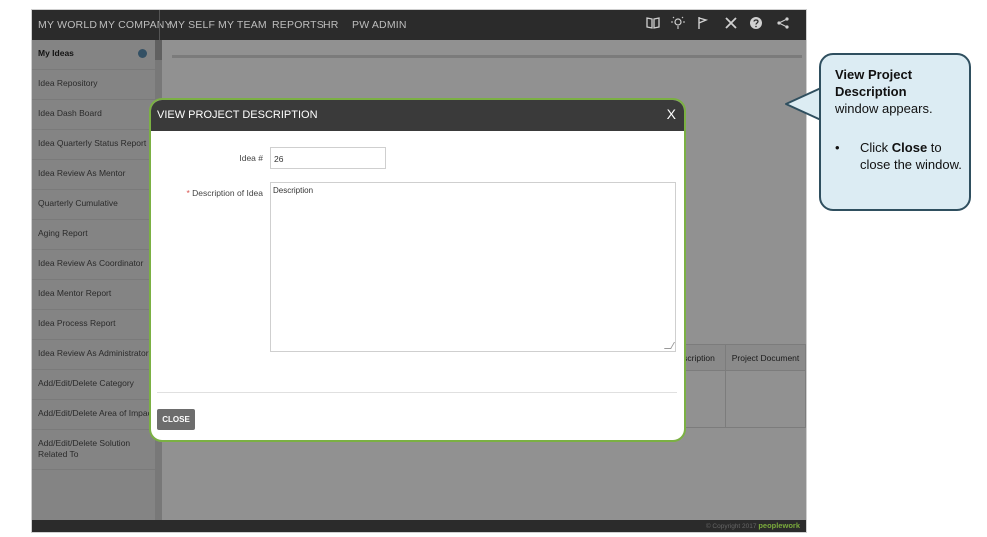 The image size is (987, 537). Describe the element at coordinates (417, 392) in the screenshot. I see `modal-divider` at that location.